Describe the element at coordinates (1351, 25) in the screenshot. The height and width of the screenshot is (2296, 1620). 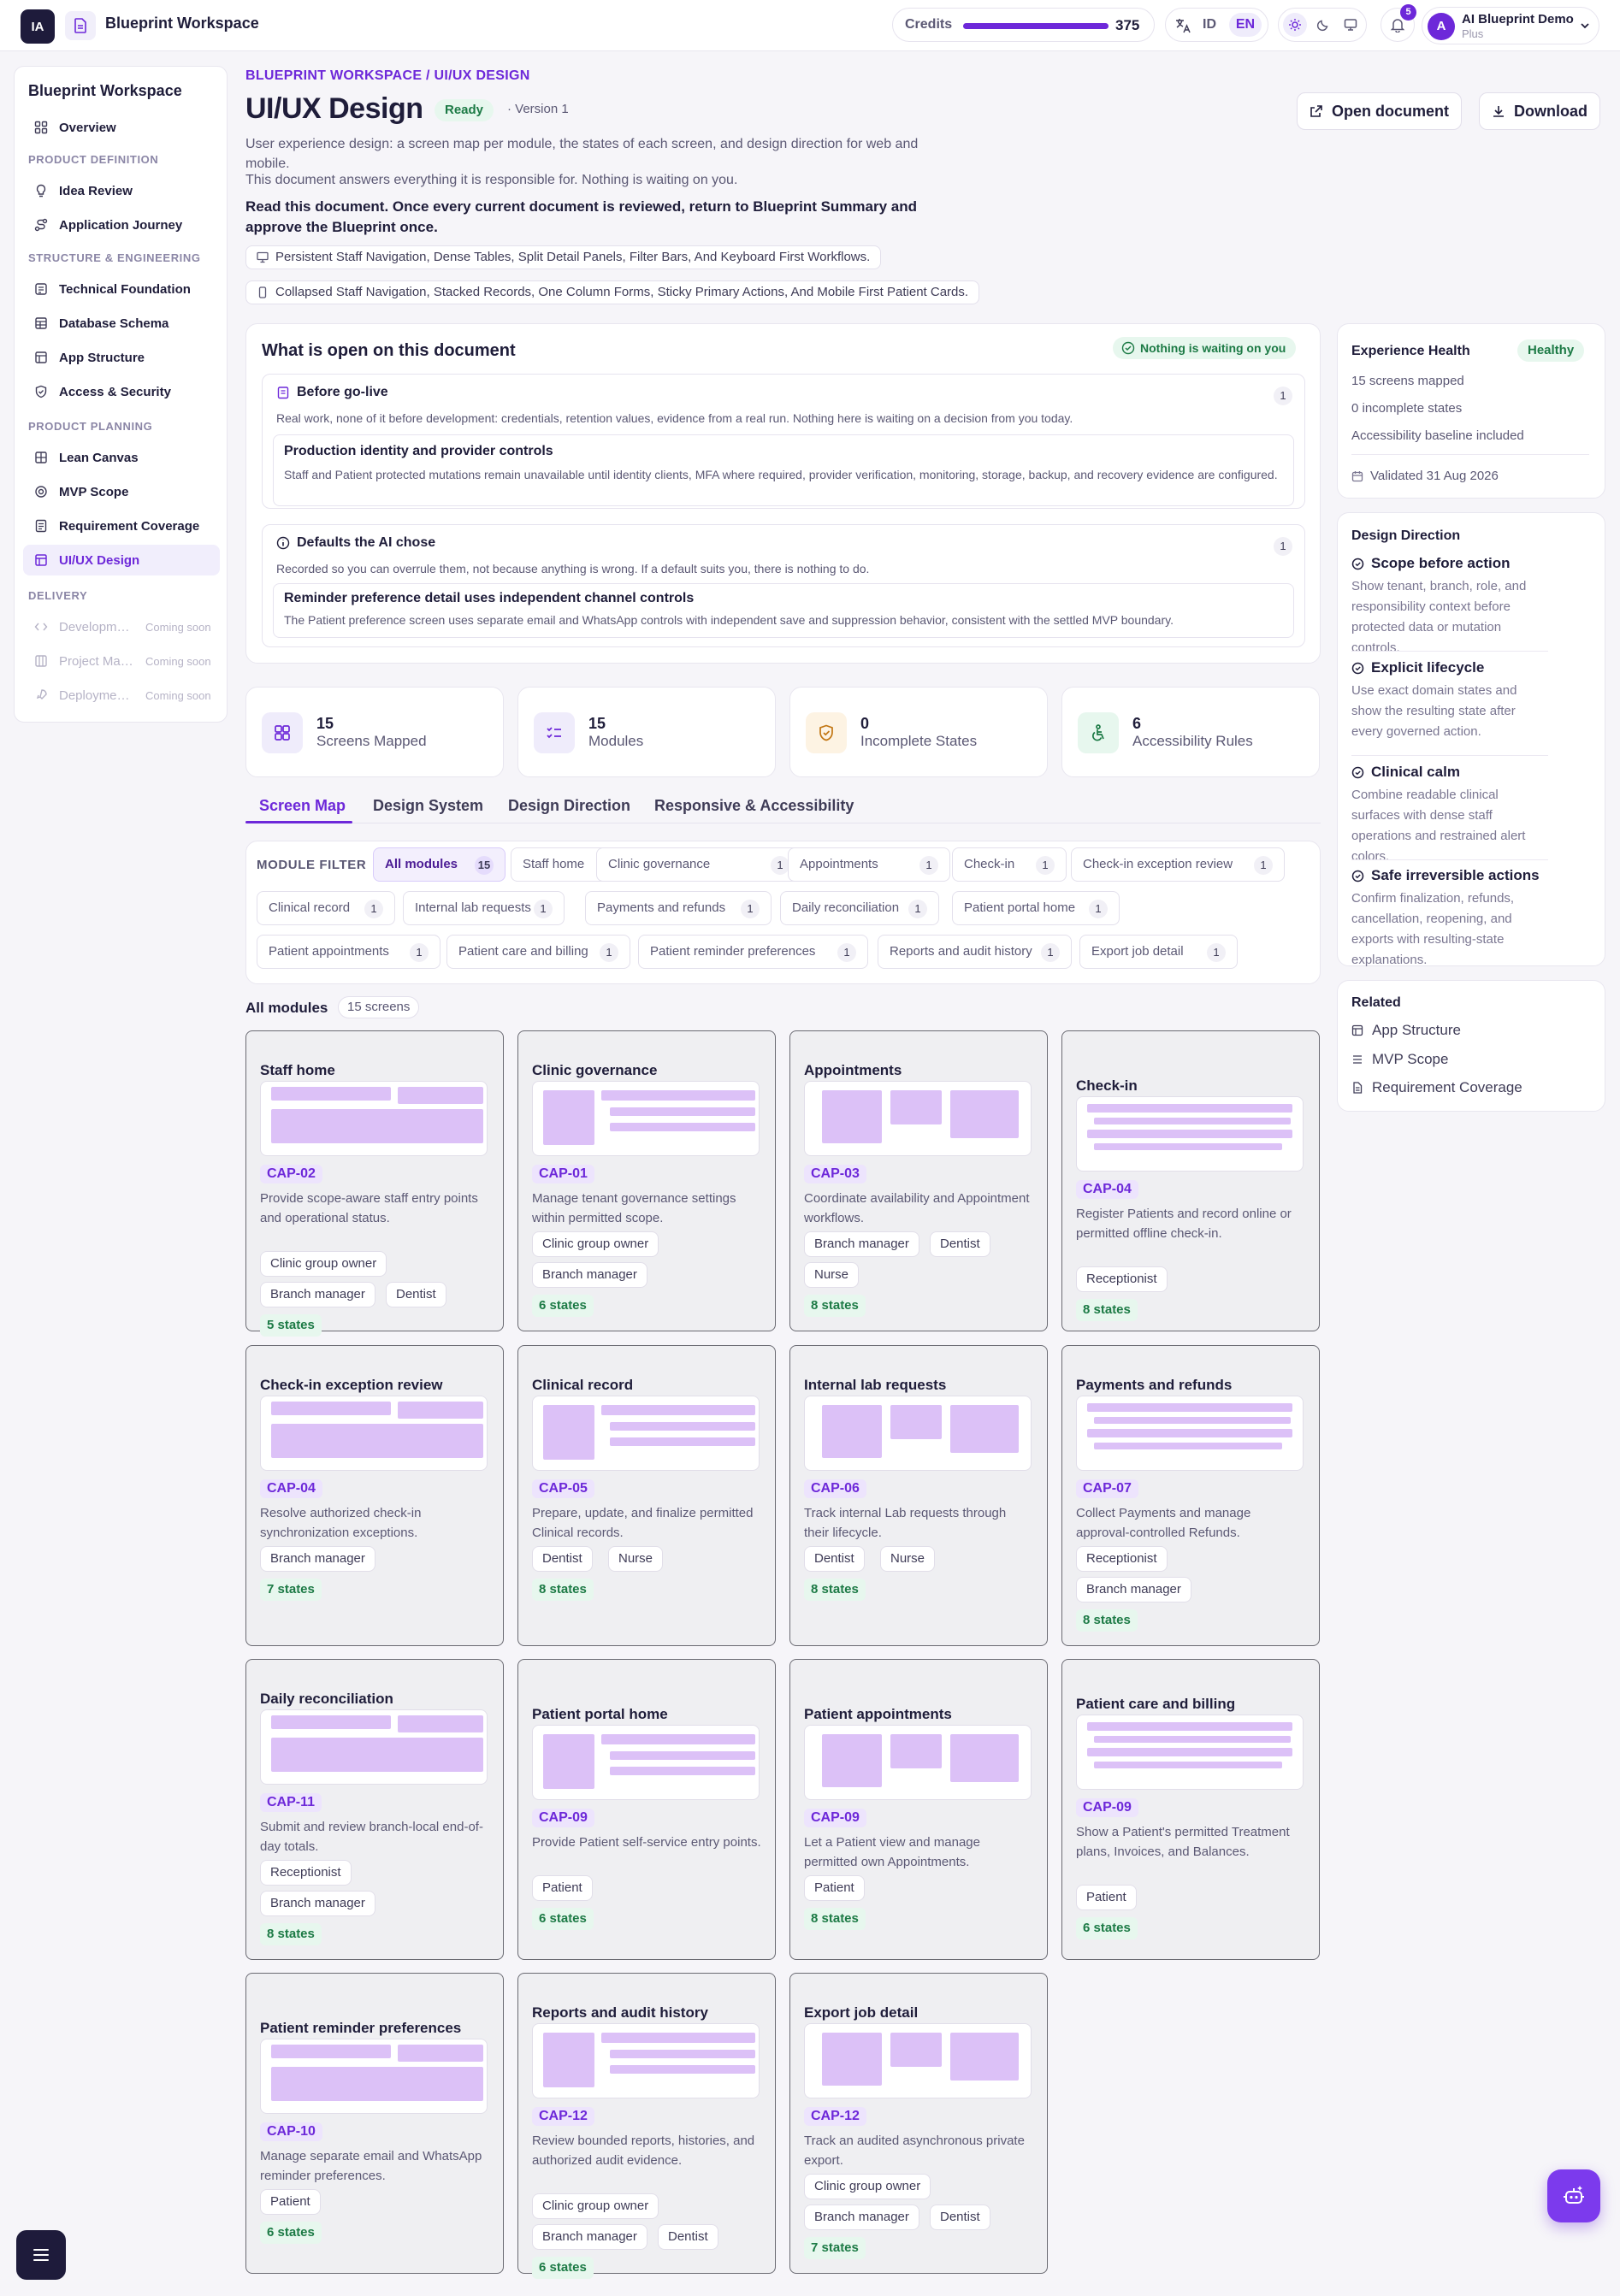
I see `monitor-icon` at that location.